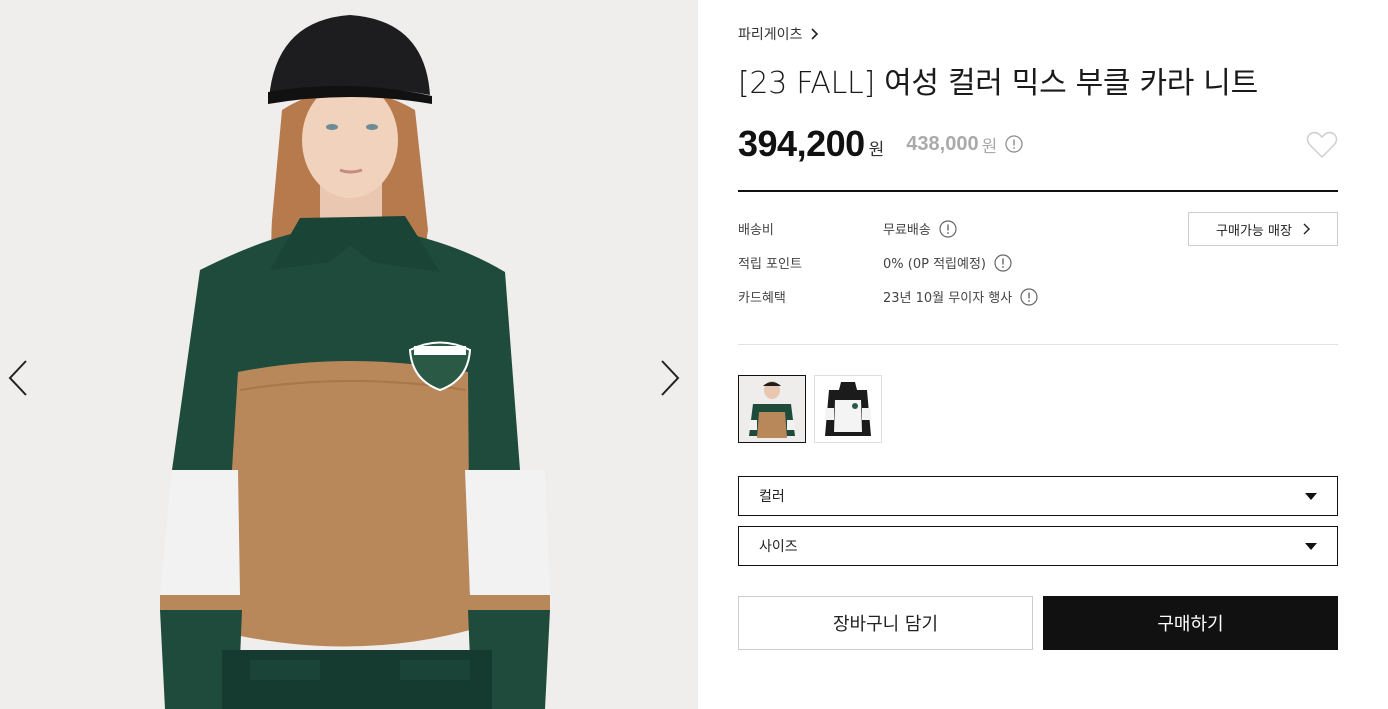 The height and width of the screenshot is (709, 1388). I want to click on buy-now-button: 구매하기, so click(1190, 623).